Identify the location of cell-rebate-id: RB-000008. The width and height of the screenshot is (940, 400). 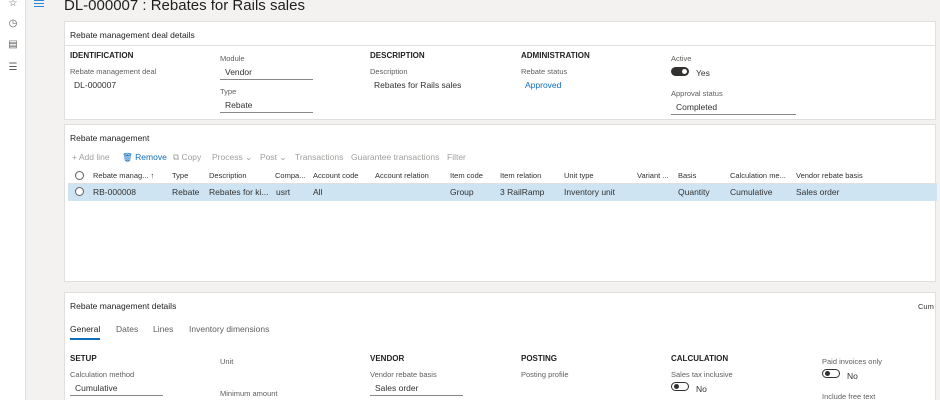
(114, 192).